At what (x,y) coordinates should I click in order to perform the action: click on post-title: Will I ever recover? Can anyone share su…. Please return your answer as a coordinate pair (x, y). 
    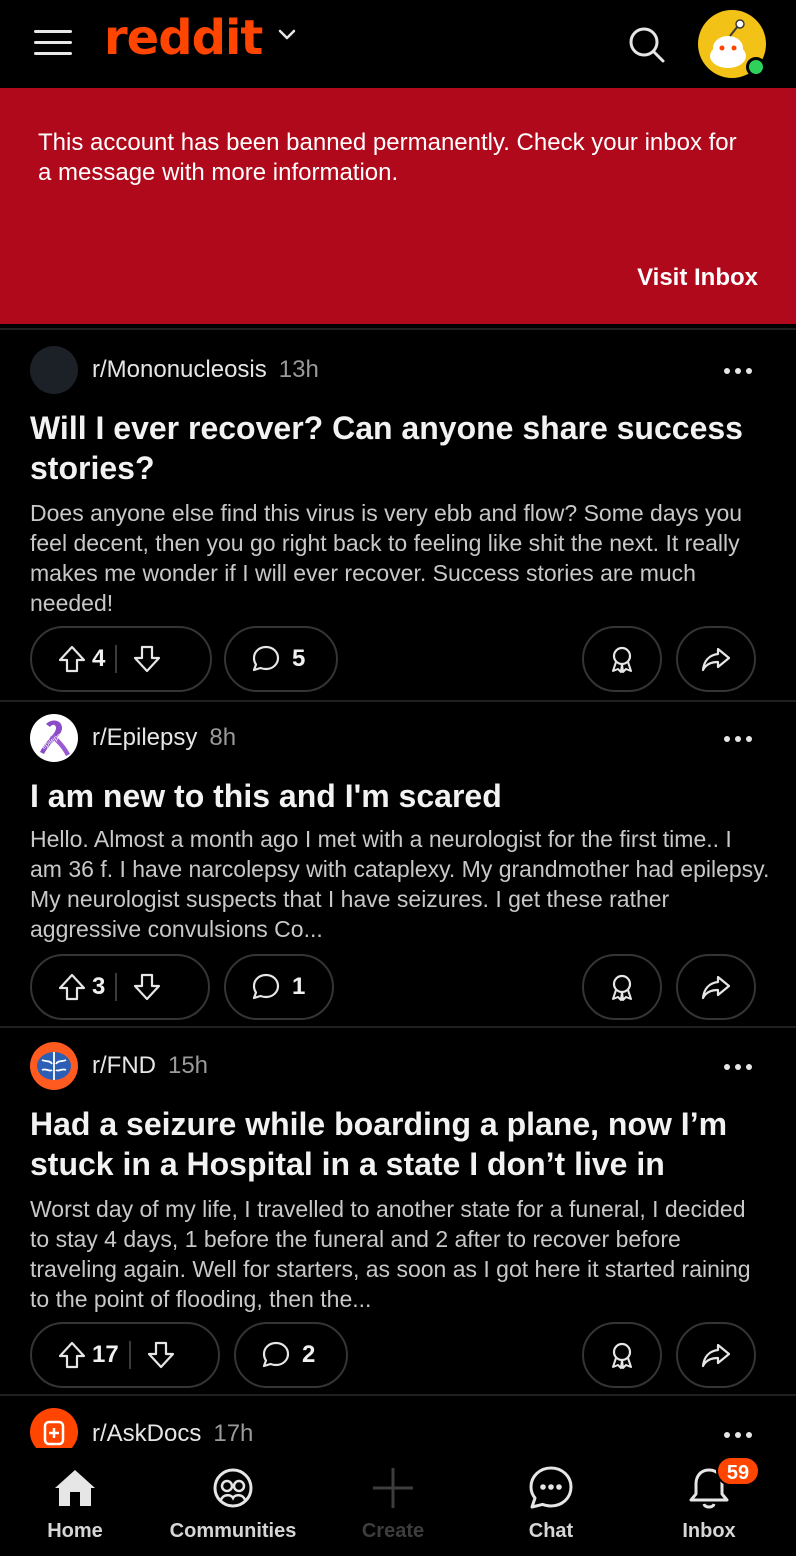
    Looking at the image, I should click on (400, 448).